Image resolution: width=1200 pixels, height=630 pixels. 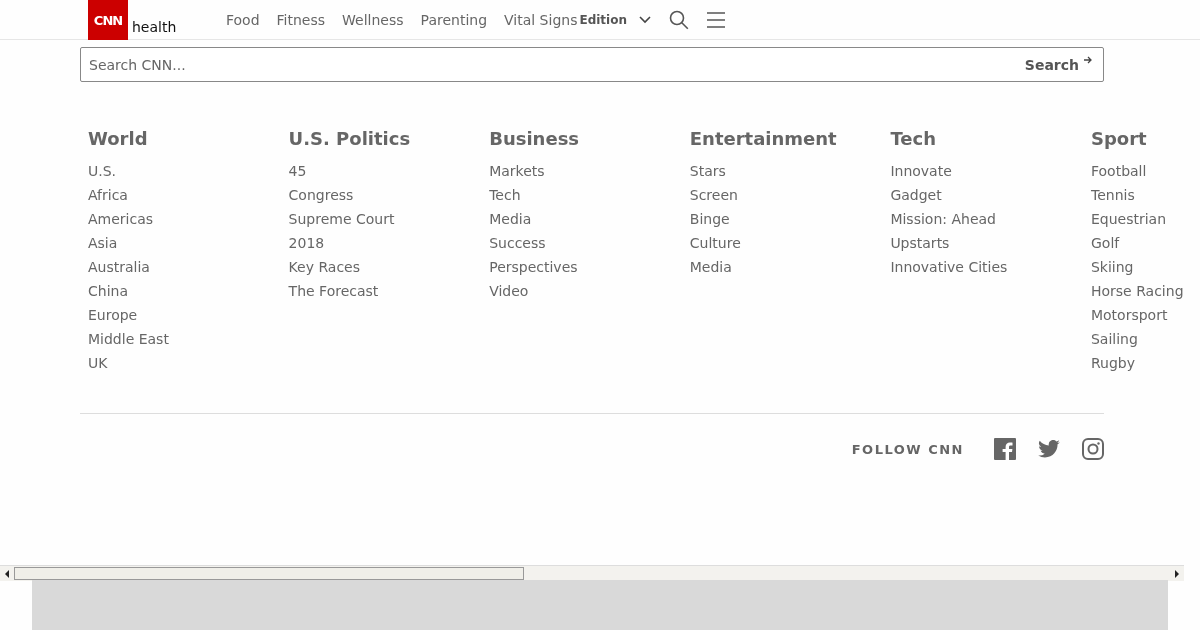 What do you see at coordinates (589, 267) in the screenshot?
I see `footer-link: Perspectives` at bounding box center [589, 267].